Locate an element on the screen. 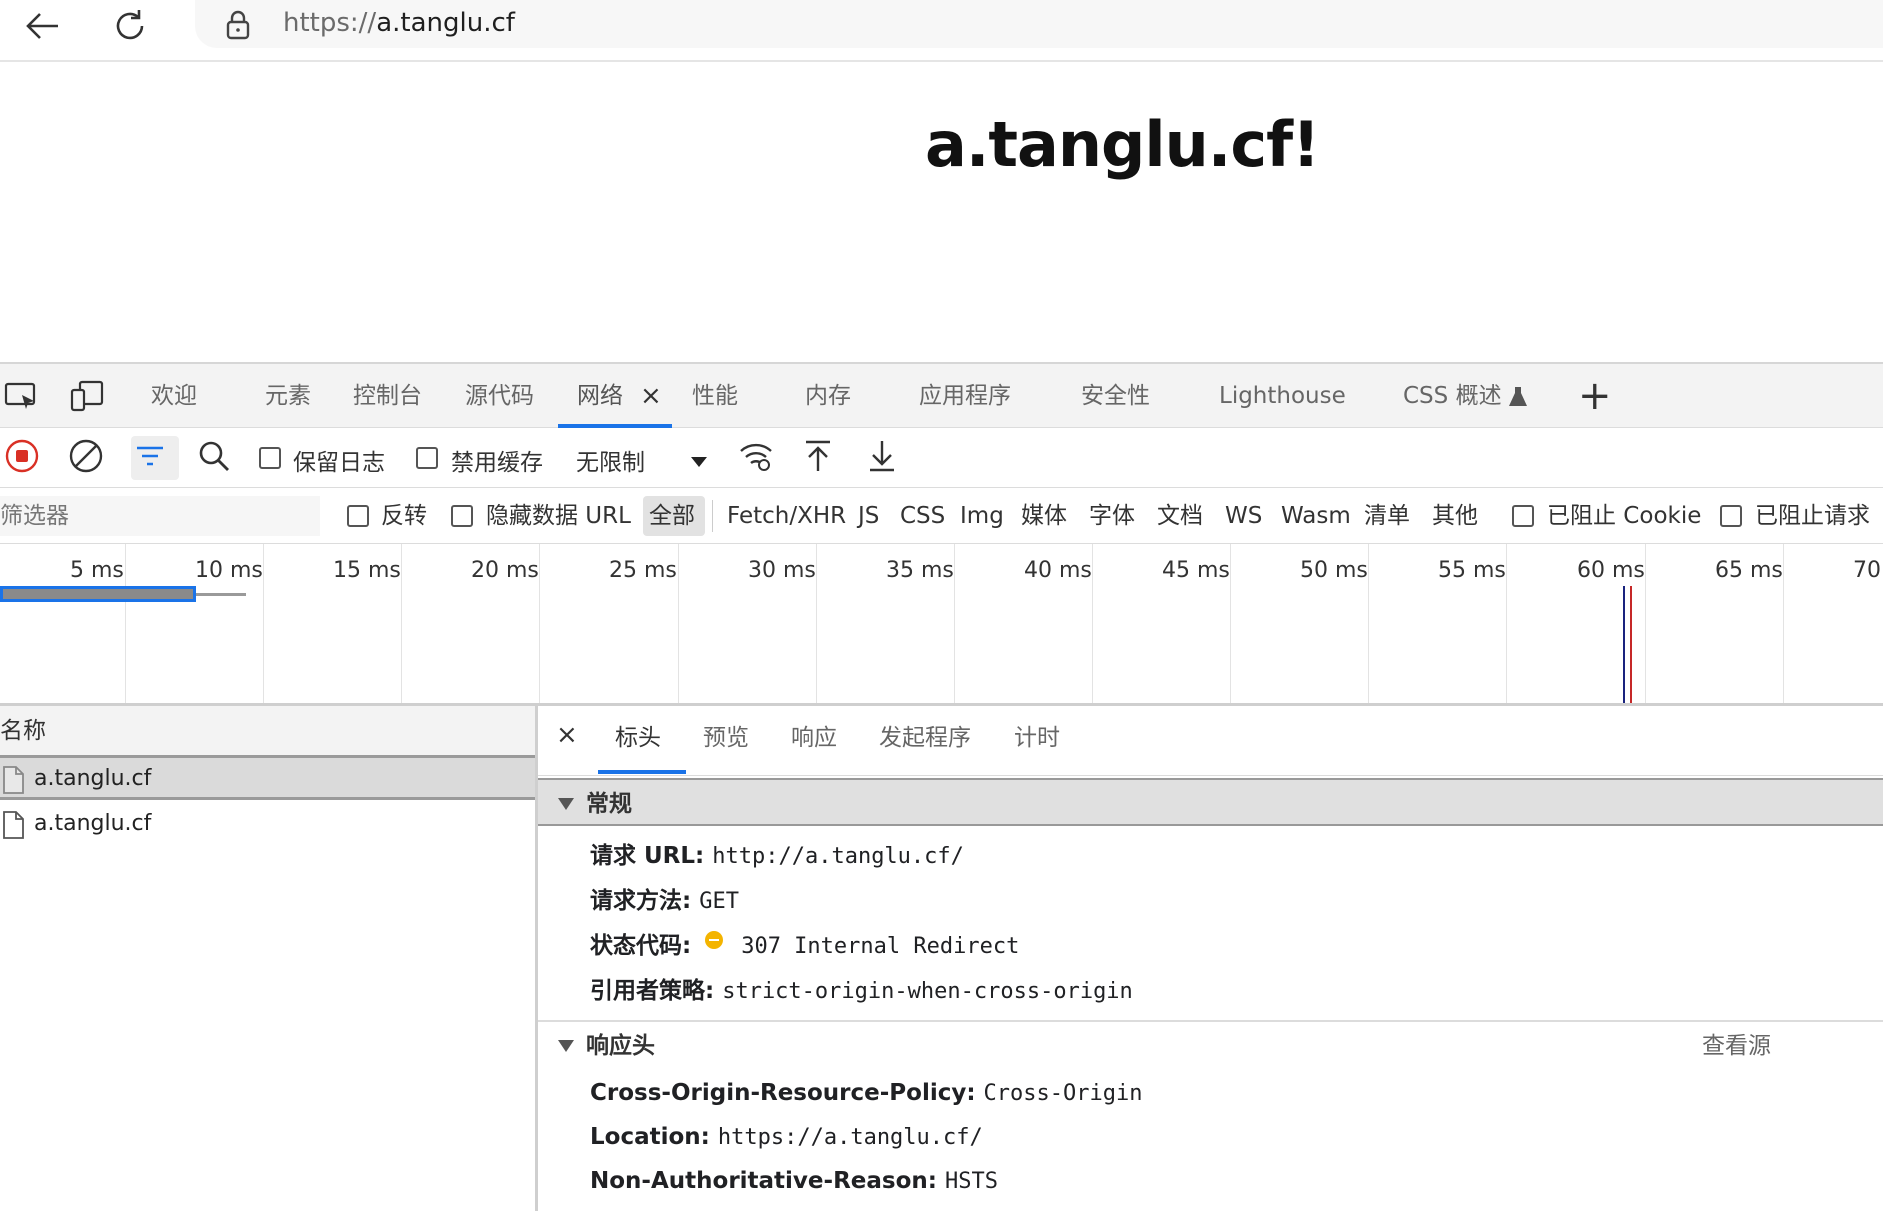 The width and height of the screenshot is (1883, 1211). refresh-icon is located at coordinates (130, 26).